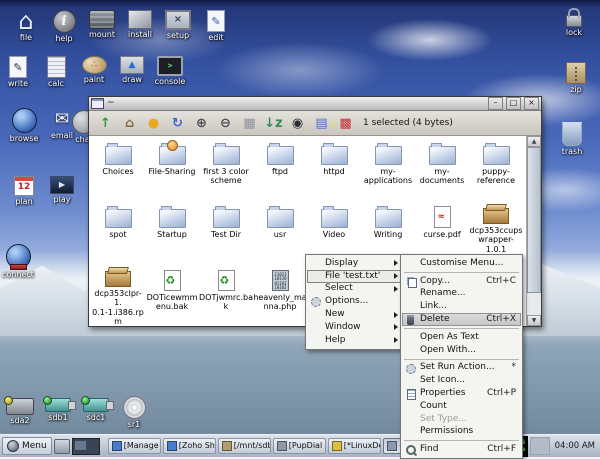 Image resolution: width=600 pixels, height=459 pixels. Describe the element at coordinates (442, 168) in the screenshot. I see `file-my-documents: my- documents` at that location.